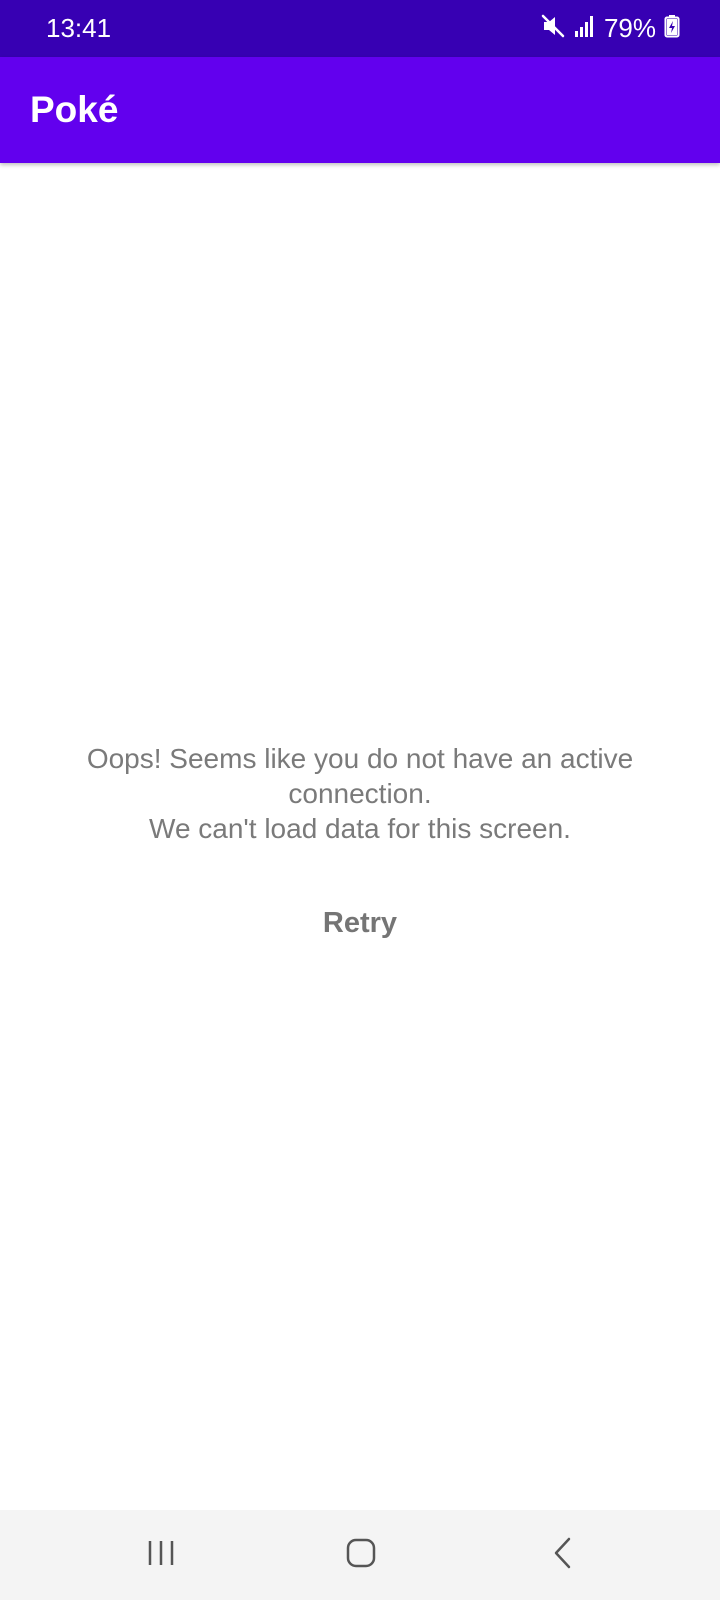 The image size is (720, 1600). Describe the element at coordinates (360, 28) in the screenshot. I see `status-bar: 13:41 79%` at that location.